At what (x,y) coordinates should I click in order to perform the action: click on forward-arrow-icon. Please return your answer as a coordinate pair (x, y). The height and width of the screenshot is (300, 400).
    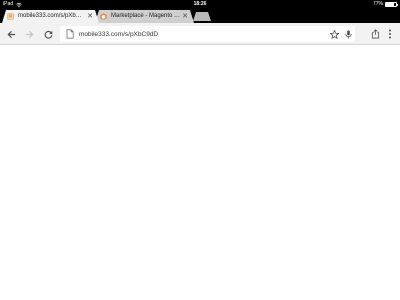
    Looking at the image, I should click on (29, 34).